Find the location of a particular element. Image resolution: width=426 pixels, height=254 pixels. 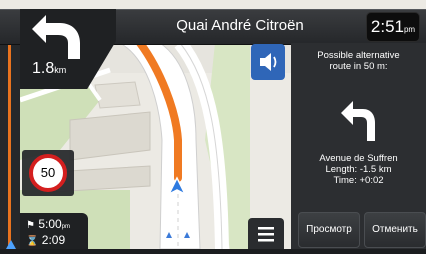

speed-limit-sign: 50 is located at coordinates (48, 173).